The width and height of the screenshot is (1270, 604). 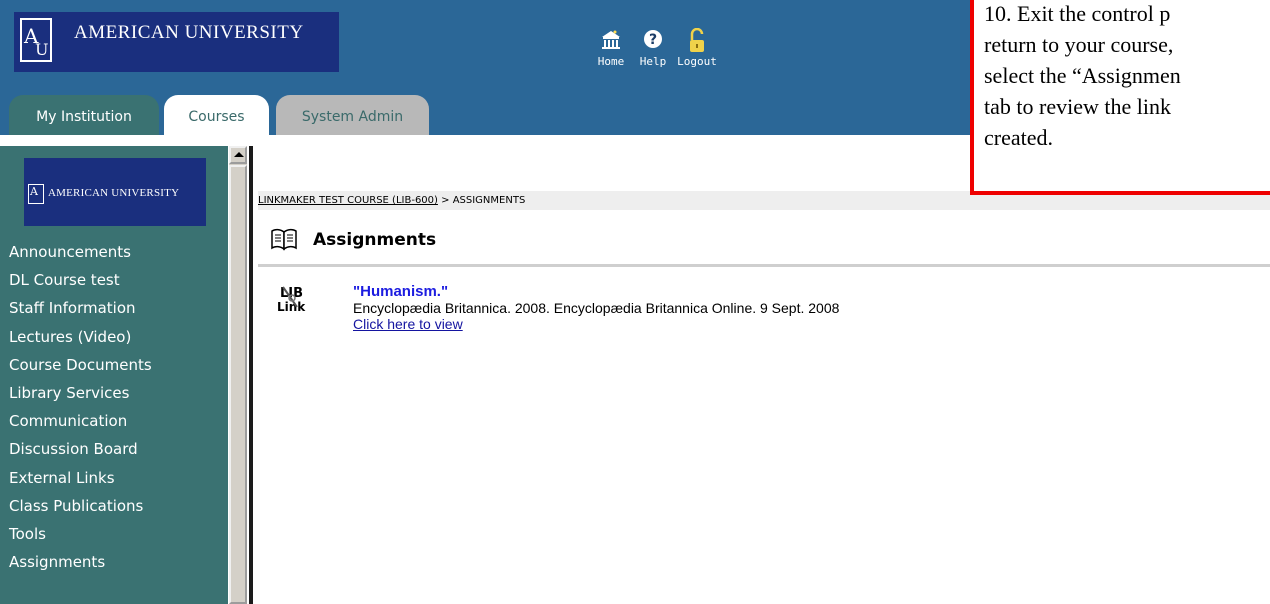 What do you see at coordinates (80, 308) in the screenshot?
I see `sidebar-item-staff-information: Staff Information` at bounding box center [80, 308].